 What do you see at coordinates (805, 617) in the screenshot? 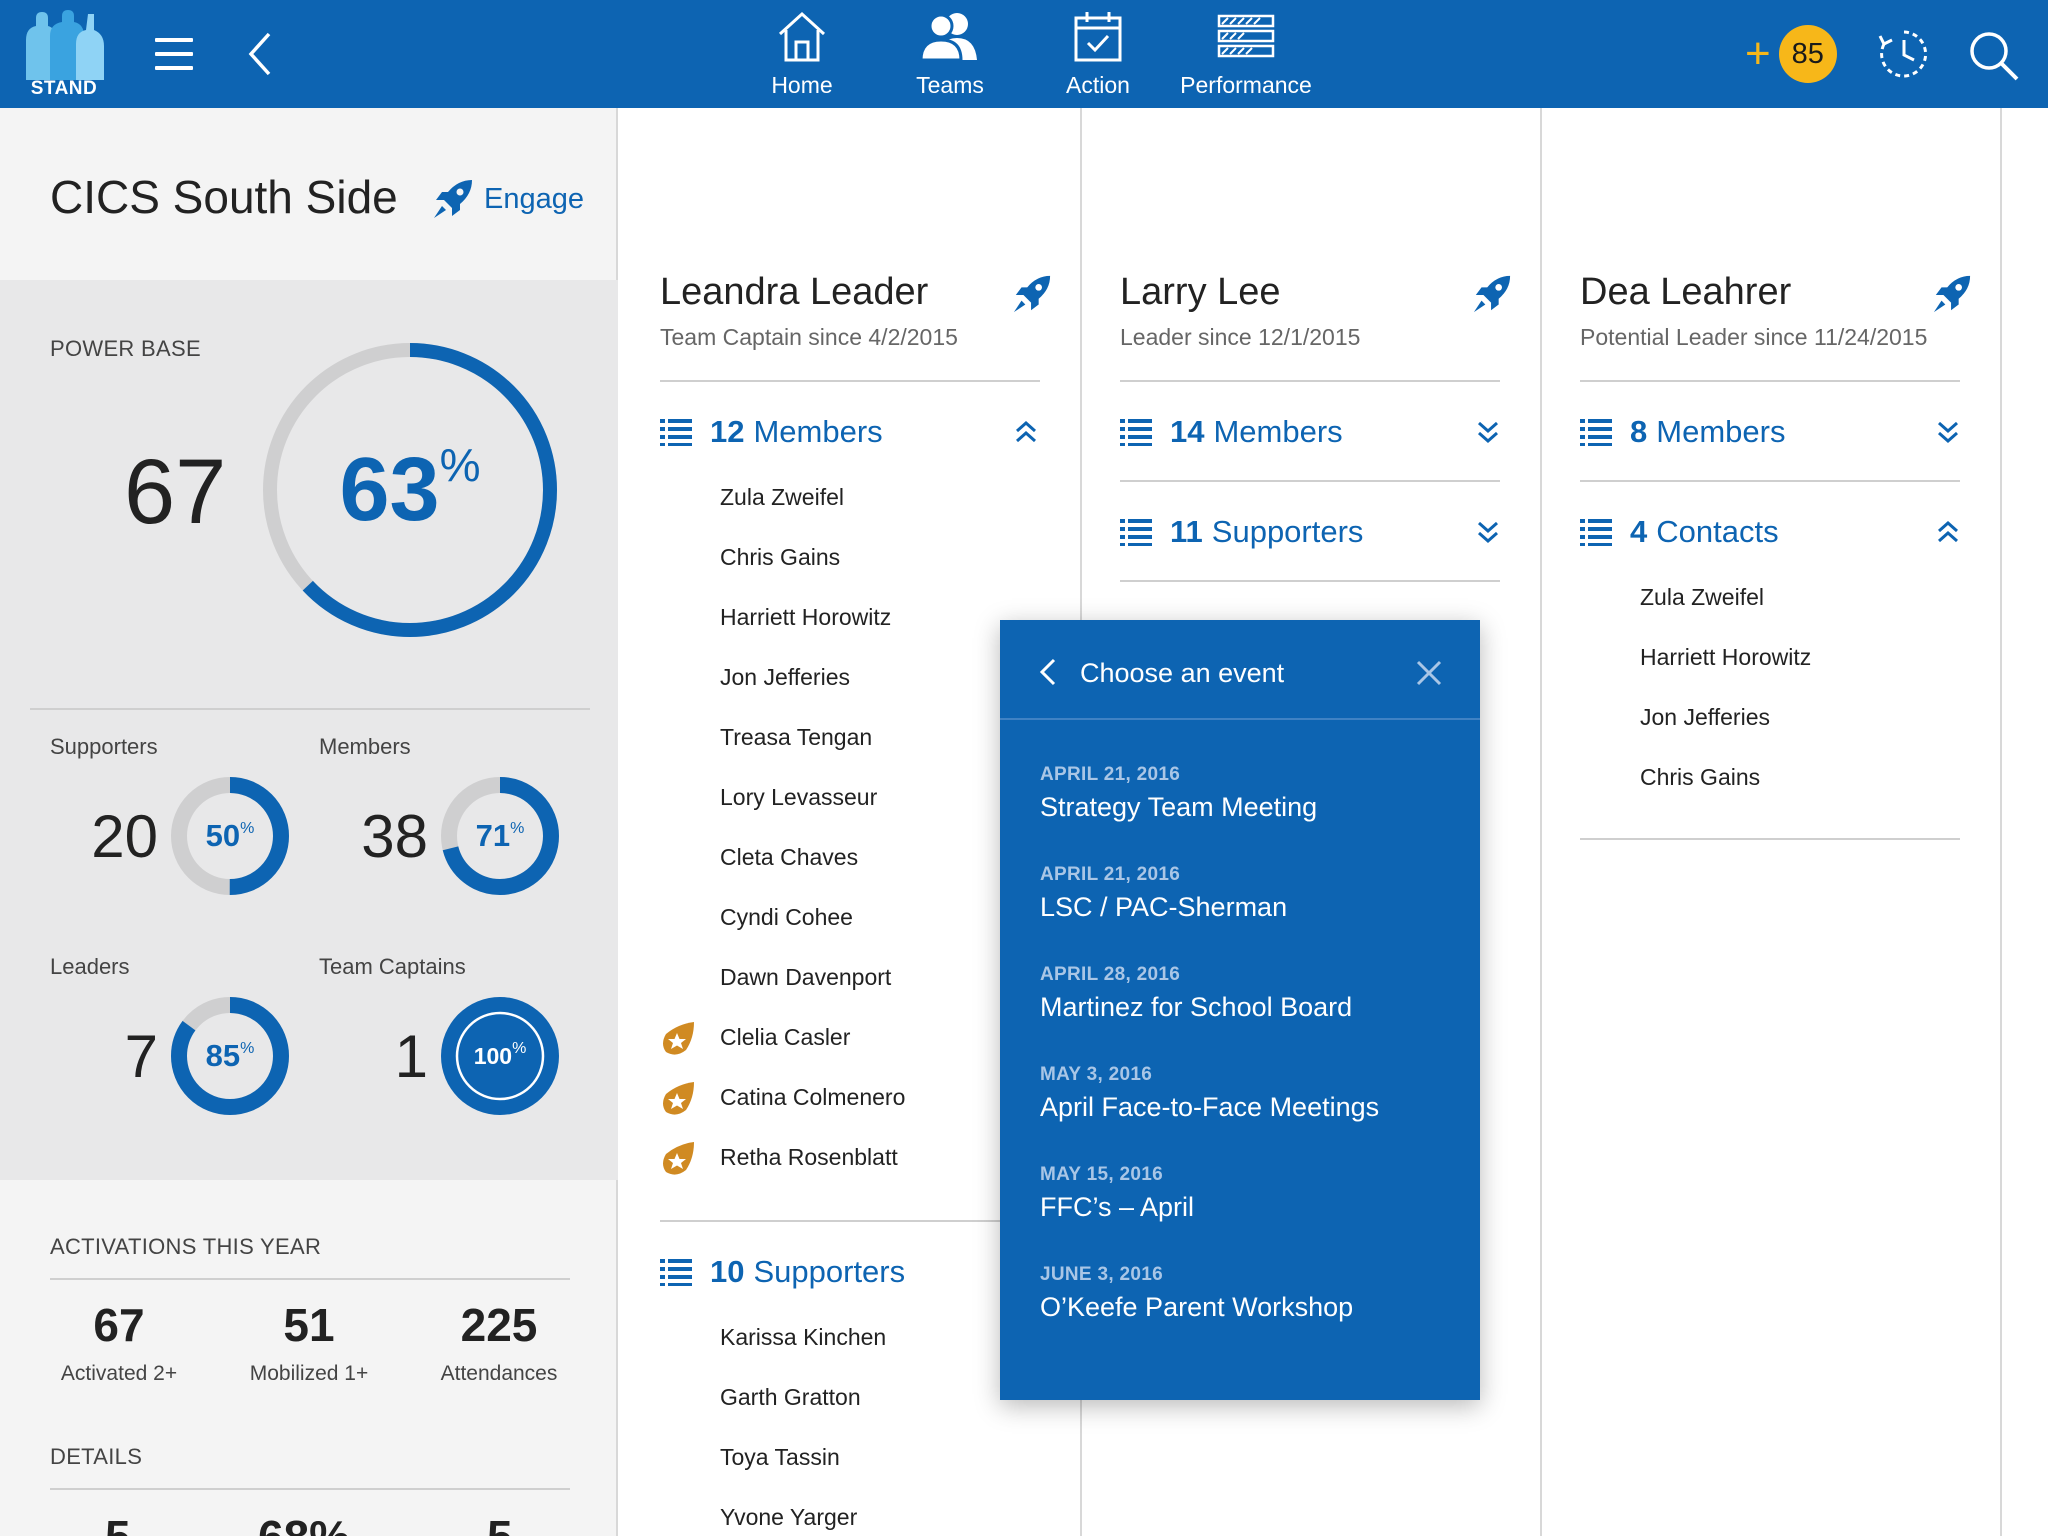
I see `member-item: Harriett Horowitz` at bounding box center [805, 617].